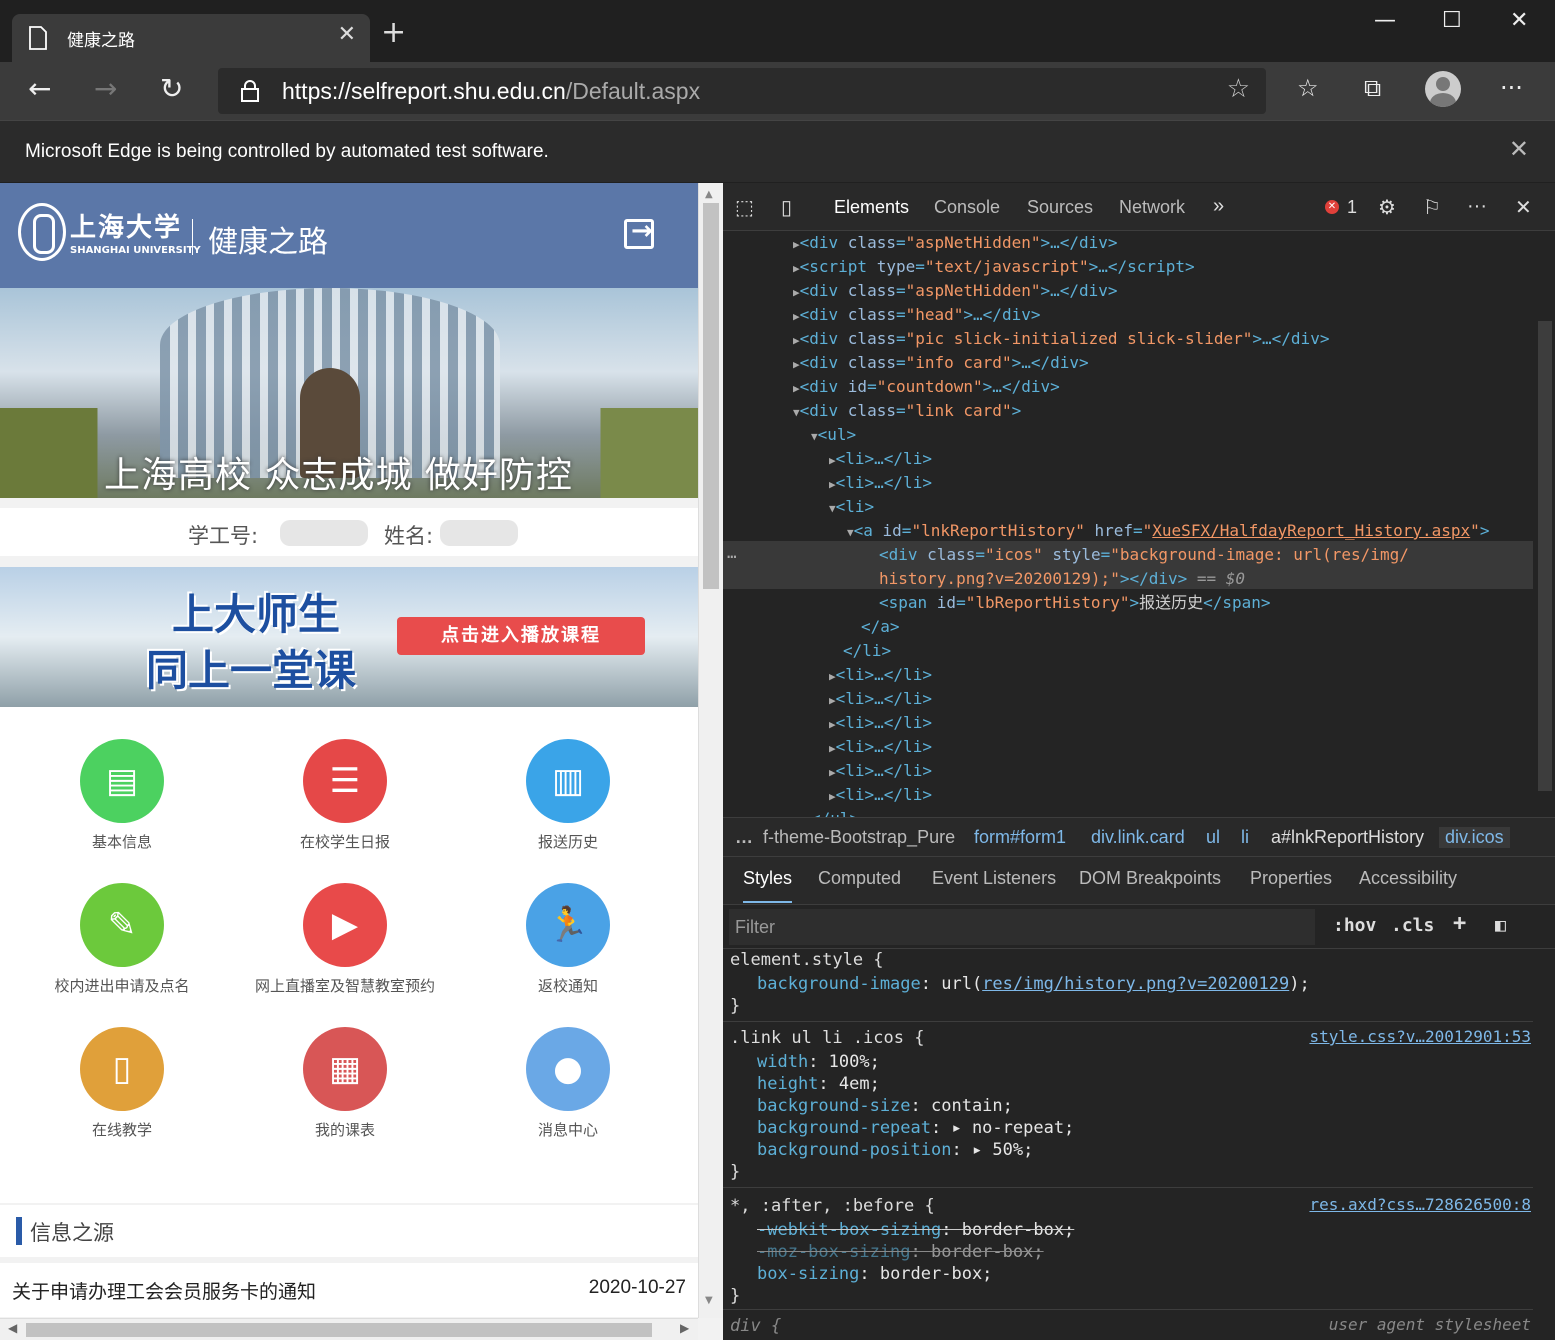  Describe the element at coordinates (1474, 837) in the screenshot. I see `breadcrumb-current: div.icos` at that location.